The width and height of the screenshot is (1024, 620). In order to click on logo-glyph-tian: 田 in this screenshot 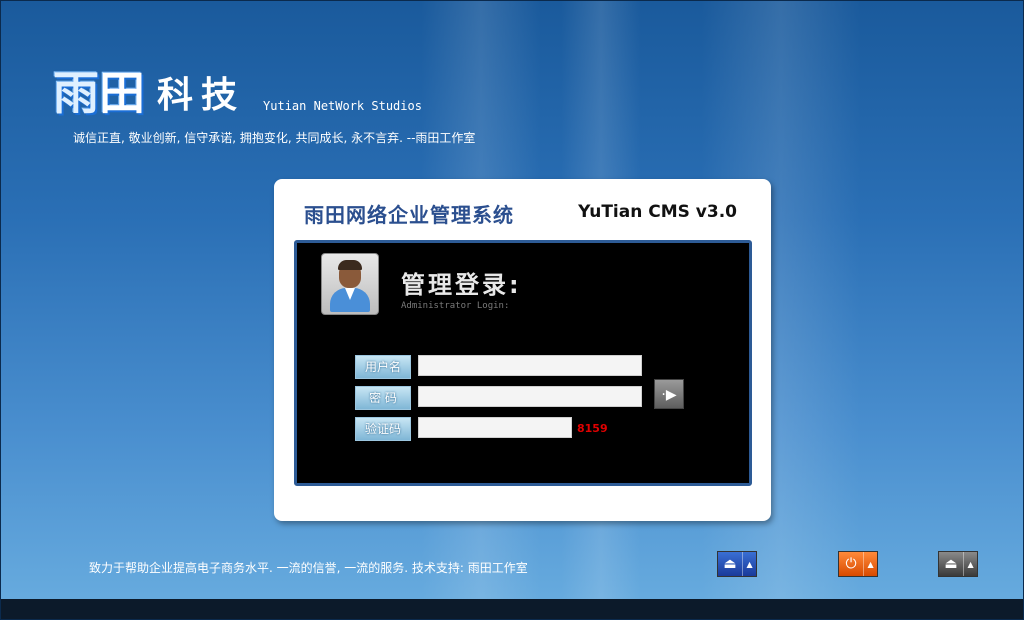, I will do `click(122, 93)`.